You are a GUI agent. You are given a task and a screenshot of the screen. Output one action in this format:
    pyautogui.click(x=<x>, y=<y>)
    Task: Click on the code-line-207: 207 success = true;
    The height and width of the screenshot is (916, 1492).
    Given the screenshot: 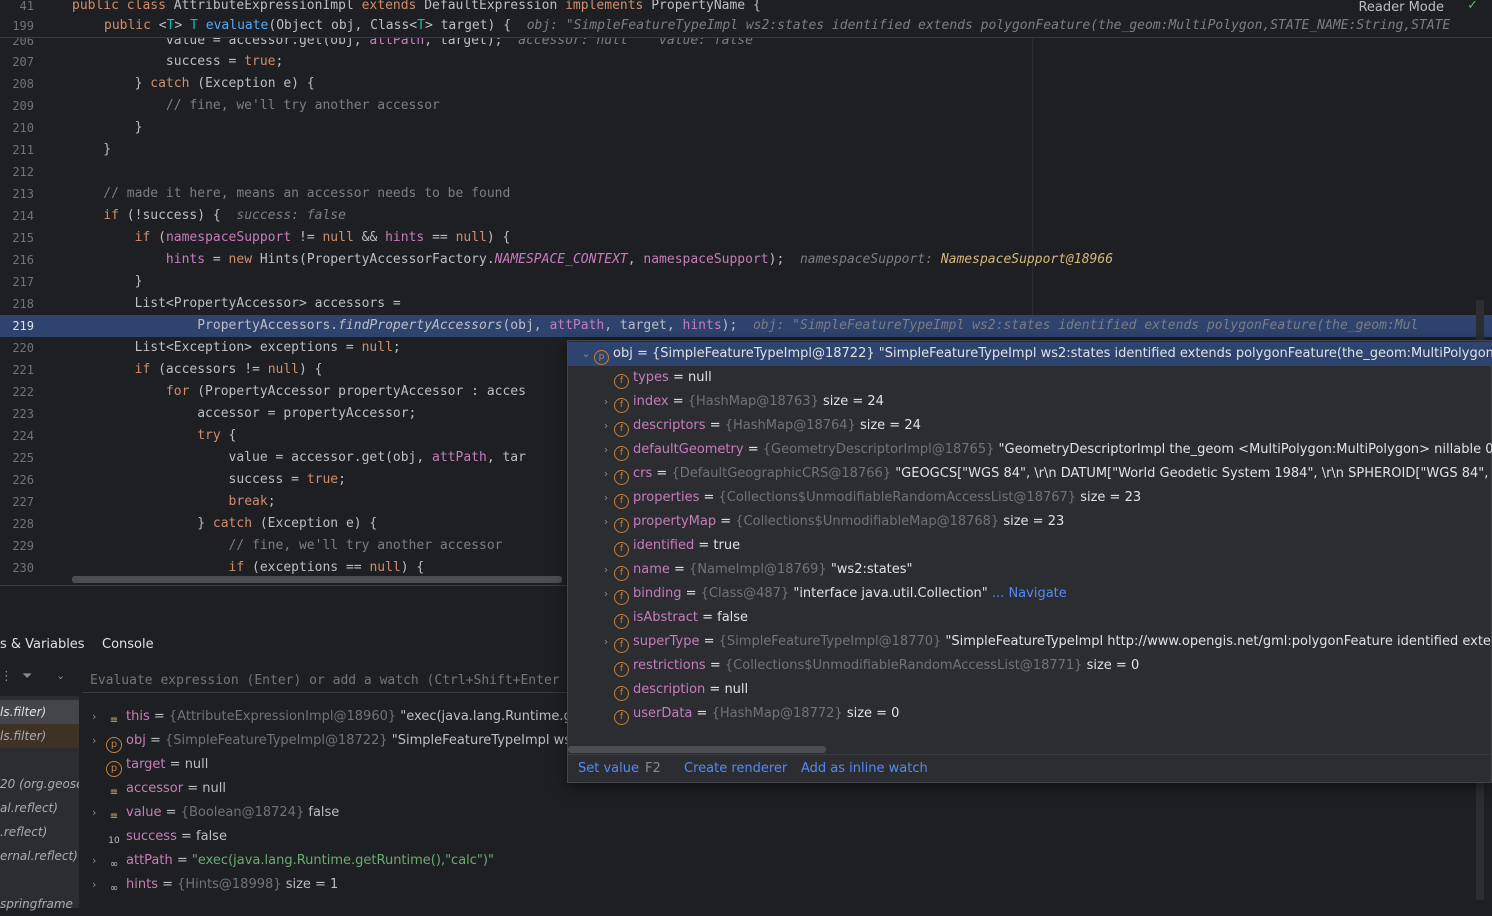 What is the action you would take?
    pyautogui.click(x=746, y=62)
    